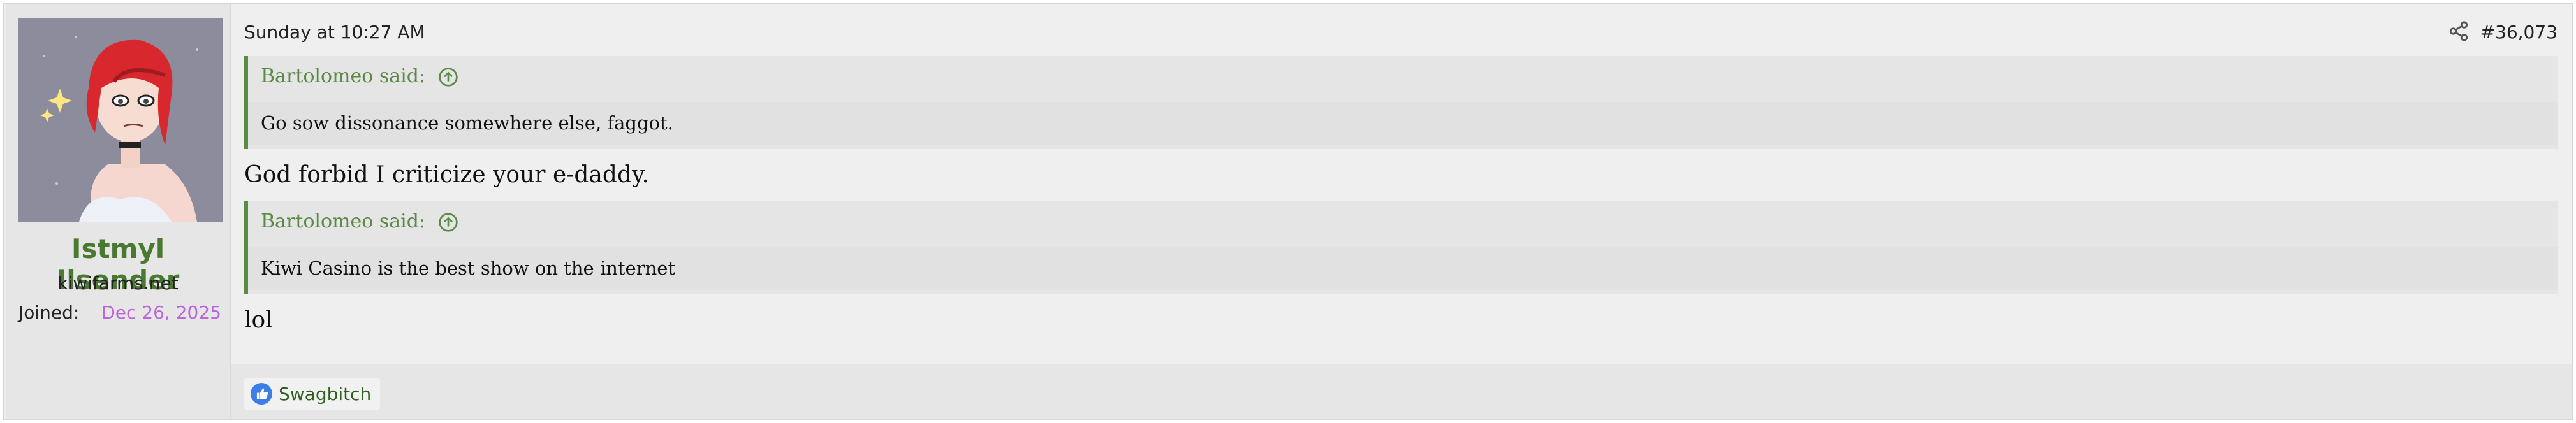 This screenshot has height=423, width=2576. I want to click on joined-label: Joined:, so click(49, 313).